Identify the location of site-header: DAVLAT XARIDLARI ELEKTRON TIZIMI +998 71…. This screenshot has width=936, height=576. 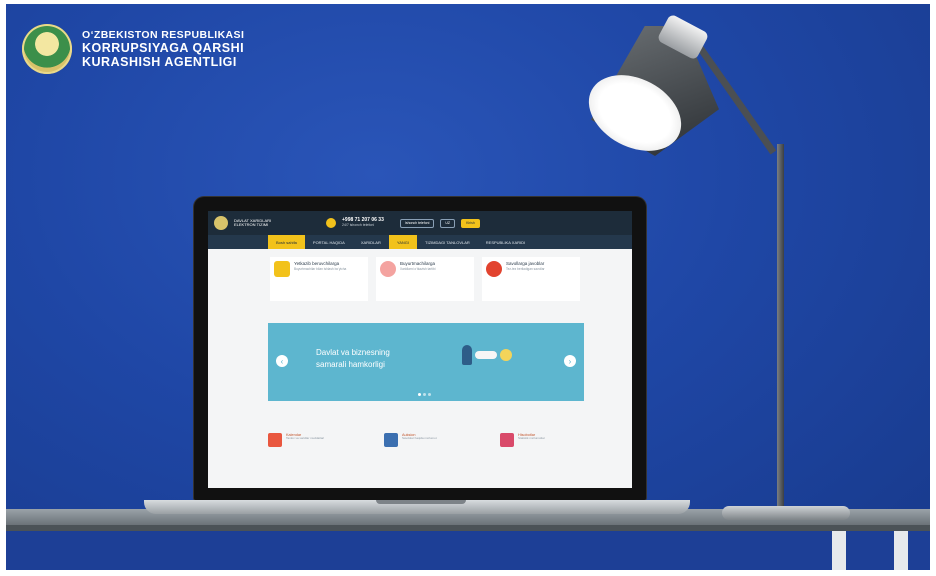
(420, 223).